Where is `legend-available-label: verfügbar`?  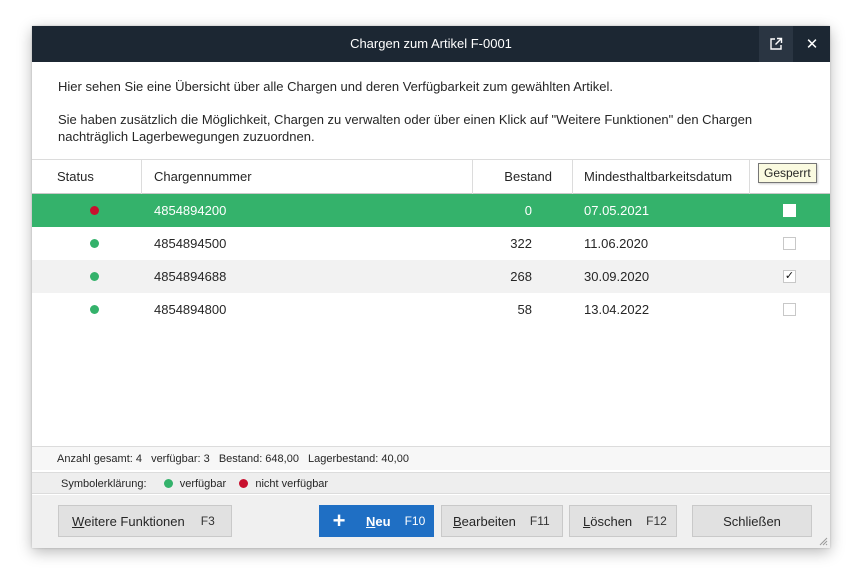
legend-available-label: verfügbar is located at coordinates (203, 484).